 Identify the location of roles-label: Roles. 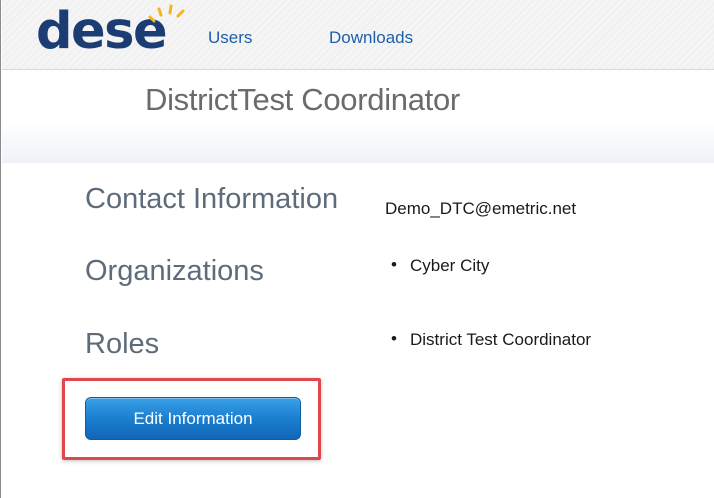
(122, 344).